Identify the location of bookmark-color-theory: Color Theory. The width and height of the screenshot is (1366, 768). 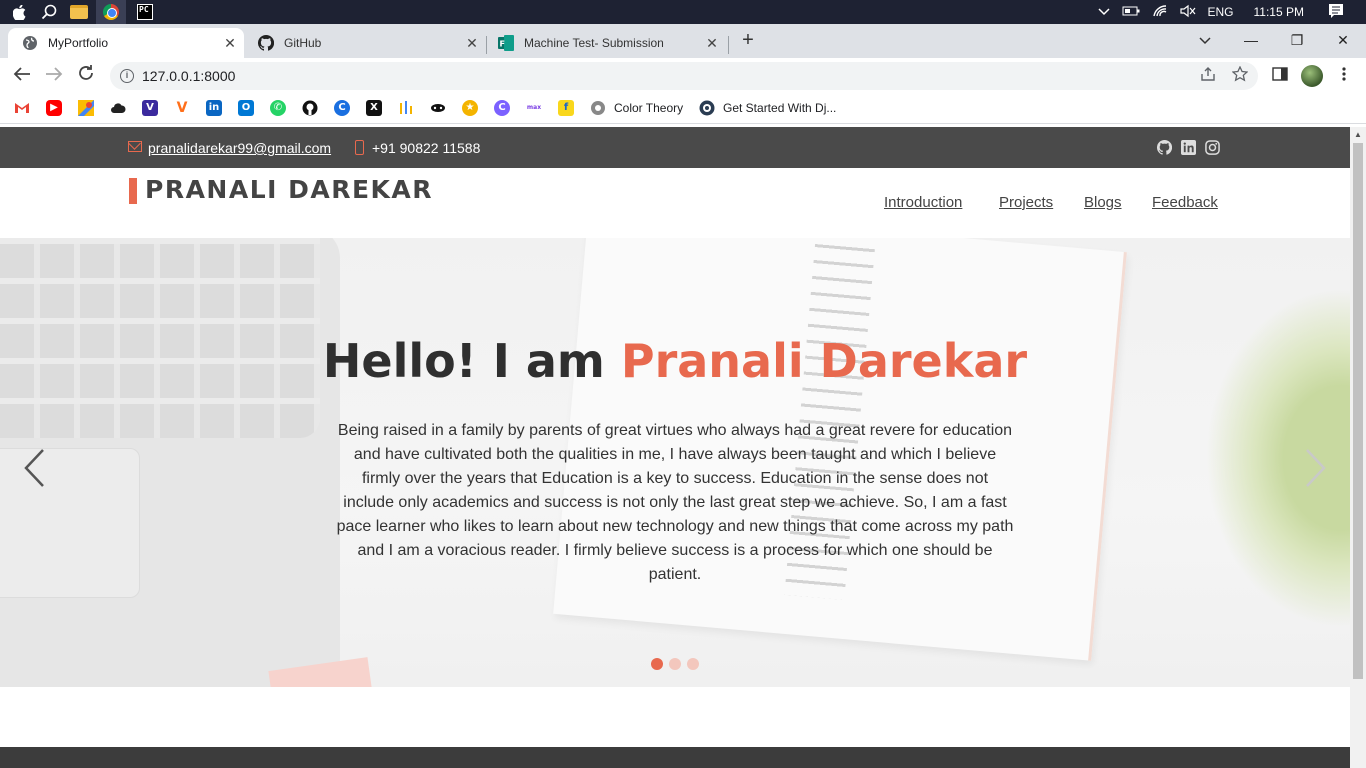
(648, 108).